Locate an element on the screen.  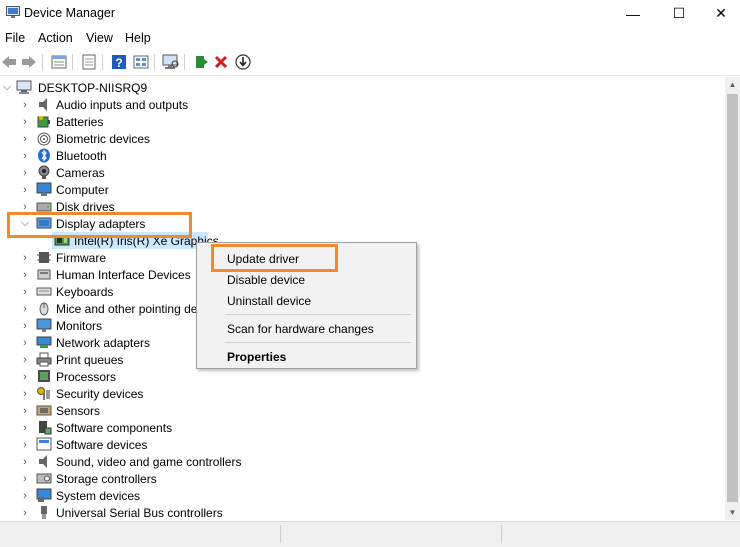
scan-hardware-button is located at coordinates (171, 62).